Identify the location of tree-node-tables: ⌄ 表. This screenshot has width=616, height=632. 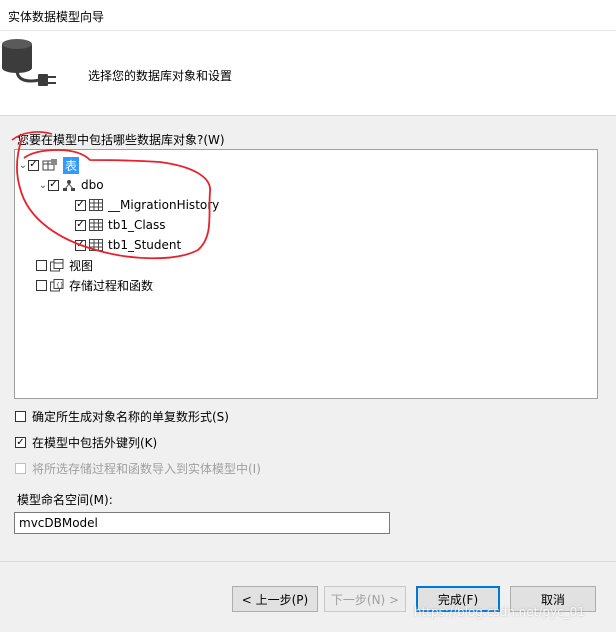
(49, 165).